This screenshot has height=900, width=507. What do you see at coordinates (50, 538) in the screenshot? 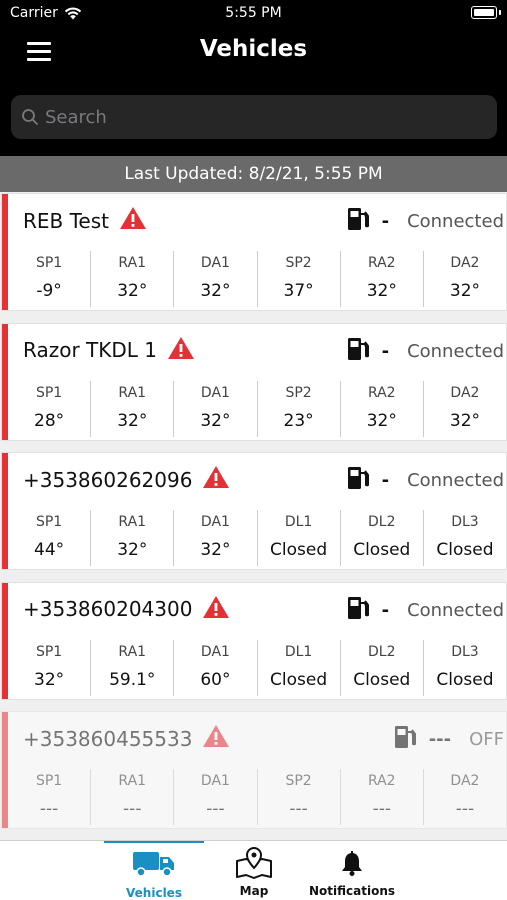
I see `reading-cell: SP1 44°` at bounding box center [50, 538].